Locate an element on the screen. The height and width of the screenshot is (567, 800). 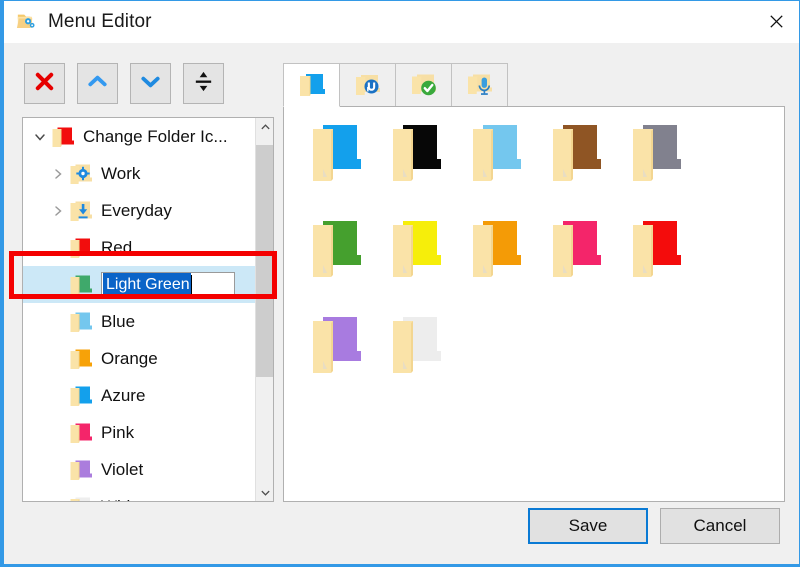
tree-item-blue: Blue is located at coordinates (139, 321).